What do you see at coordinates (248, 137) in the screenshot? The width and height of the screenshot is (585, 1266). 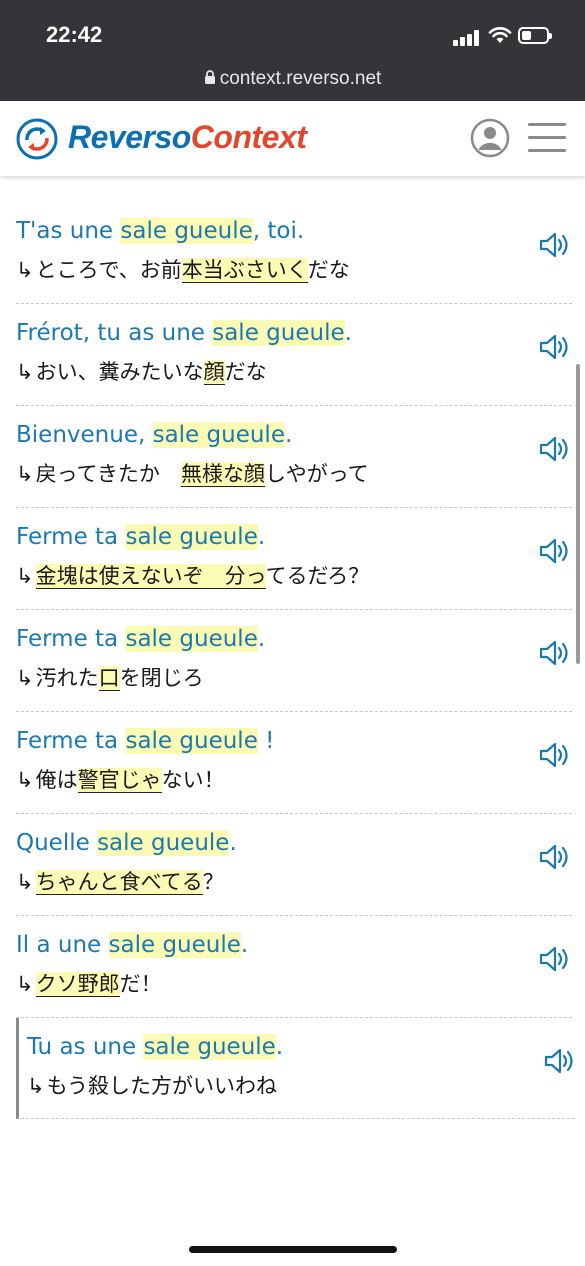 I see `logo-part-context: Context` at bounding box center [248, 137].